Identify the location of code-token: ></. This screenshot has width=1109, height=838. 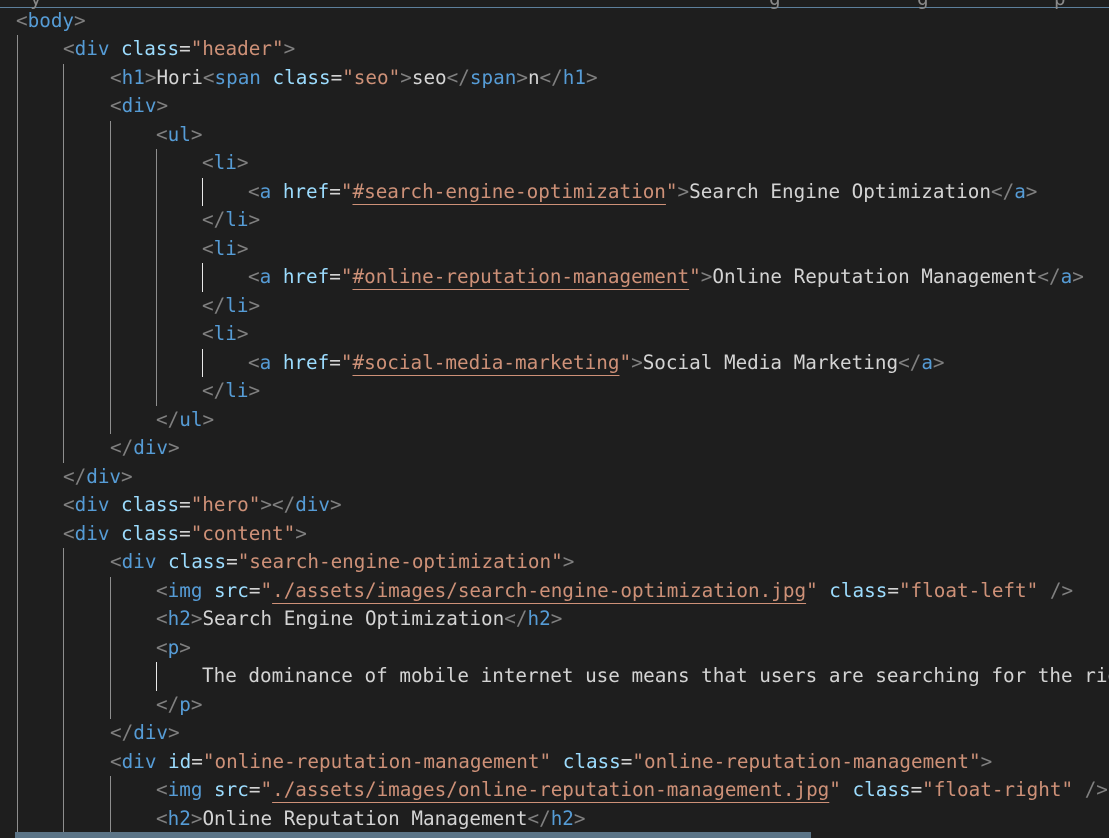
(278, 504).